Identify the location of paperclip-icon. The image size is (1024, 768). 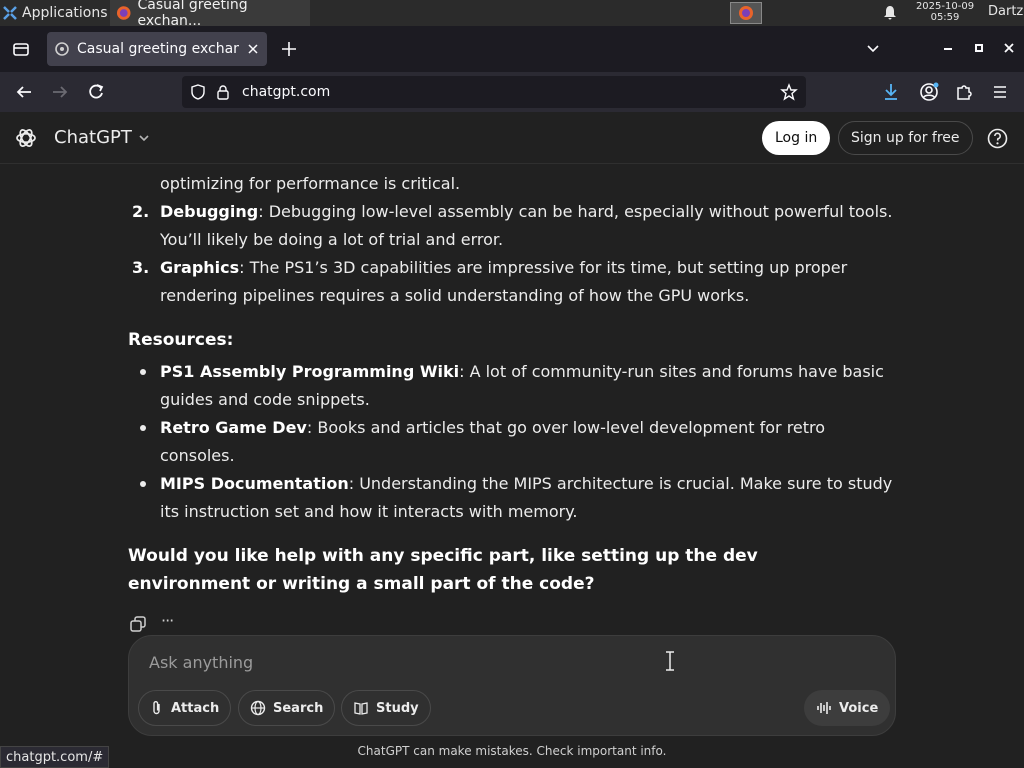
(156, 708).